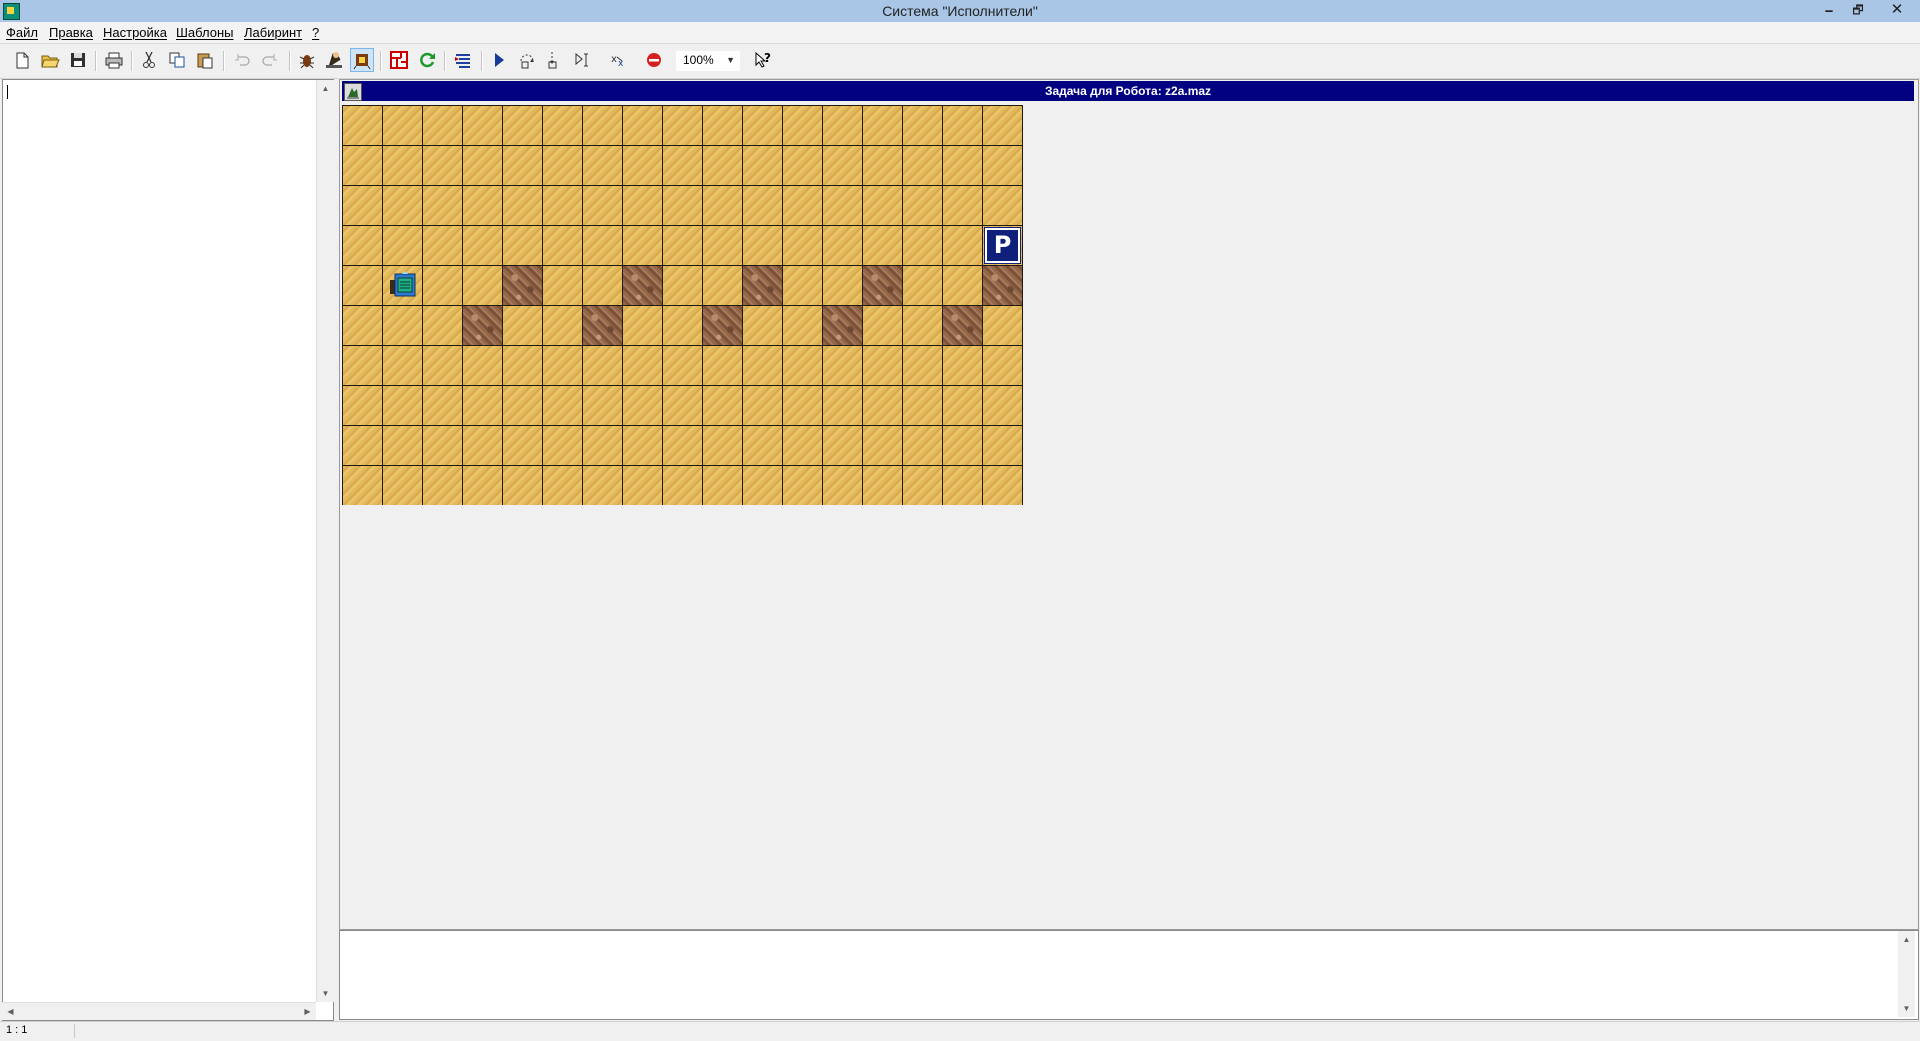 This screenshot has height=1041, width=1920. I want to click on bug-icon, so click(307, 60).